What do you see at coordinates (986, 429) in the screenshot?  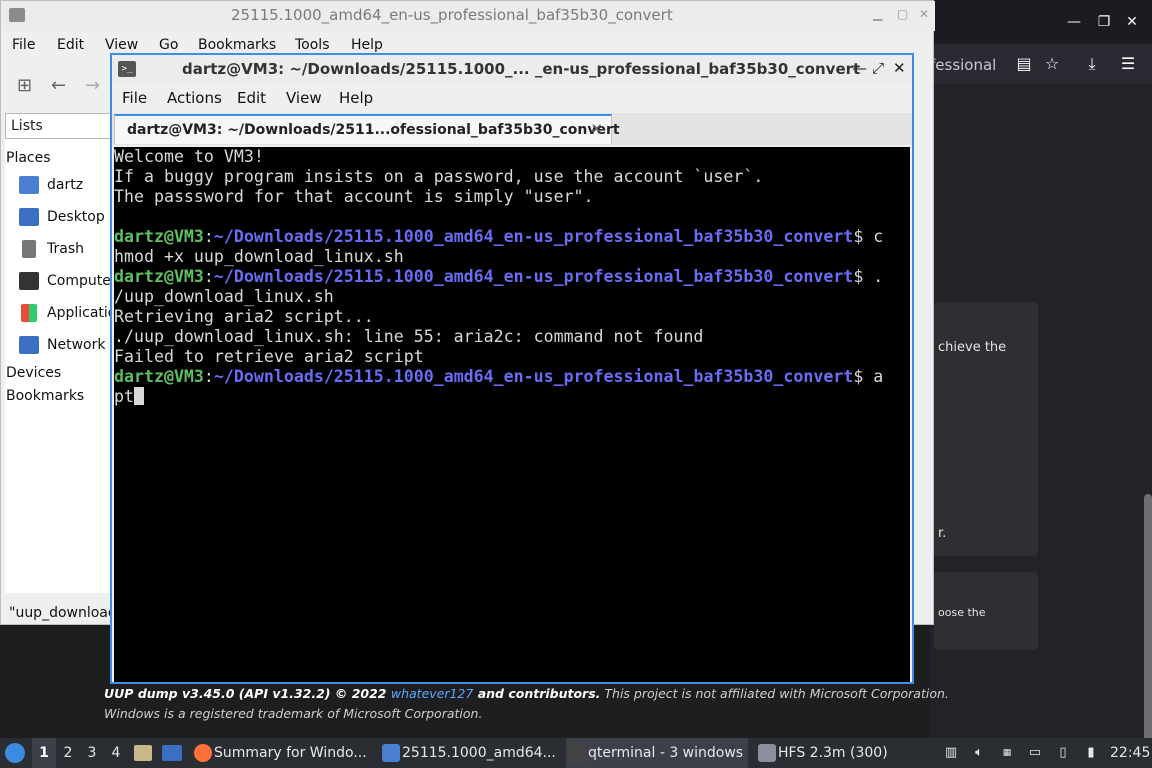 I see `content-card: chieve the r.` at bounding box center [986, 429].